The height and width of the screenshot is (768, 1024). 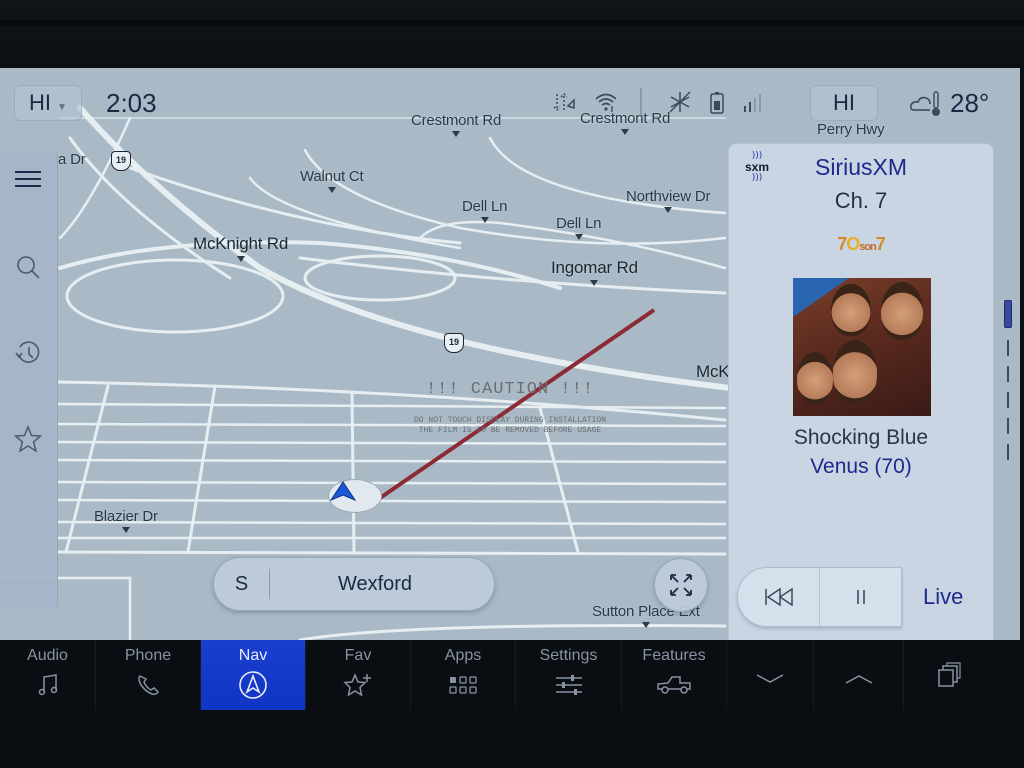 I want to click on caution-line-2: THE FILM IS TO BE REMOVED BEFORE USAGE, so click(x=510, y=430).